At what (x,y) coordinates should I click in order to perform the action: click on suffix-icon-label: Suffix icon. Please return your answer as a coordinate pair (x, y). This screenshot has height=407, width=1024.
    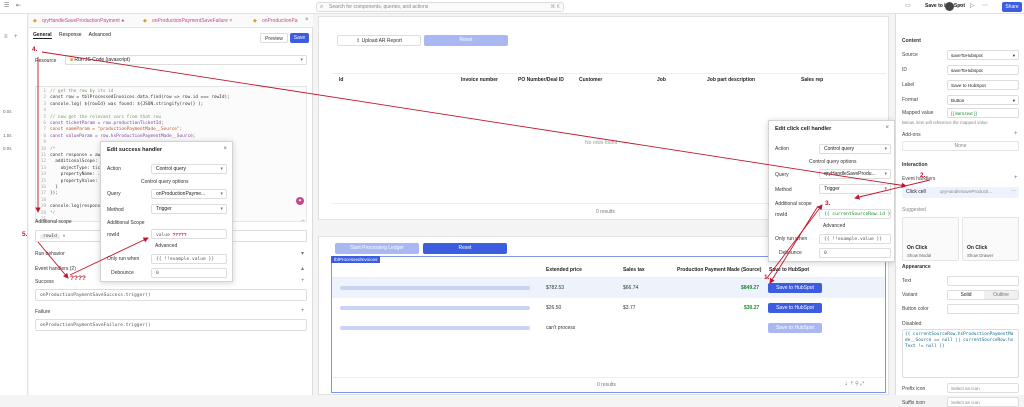
    Looking at the image, I should click on (913, 403).